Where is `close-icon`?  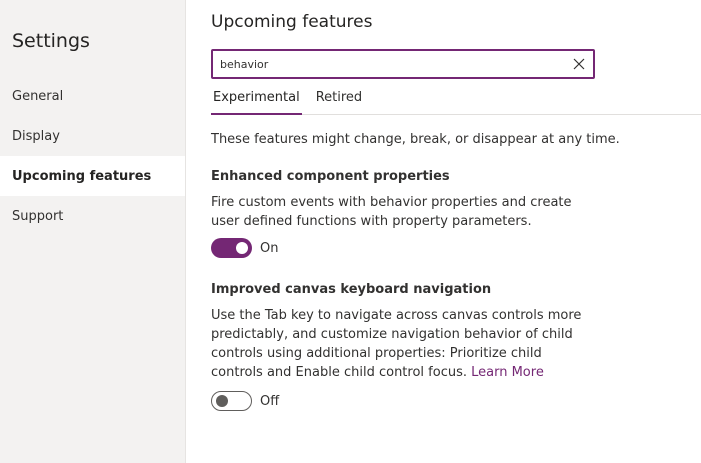
close-icon is located at coordinates (579, 64).